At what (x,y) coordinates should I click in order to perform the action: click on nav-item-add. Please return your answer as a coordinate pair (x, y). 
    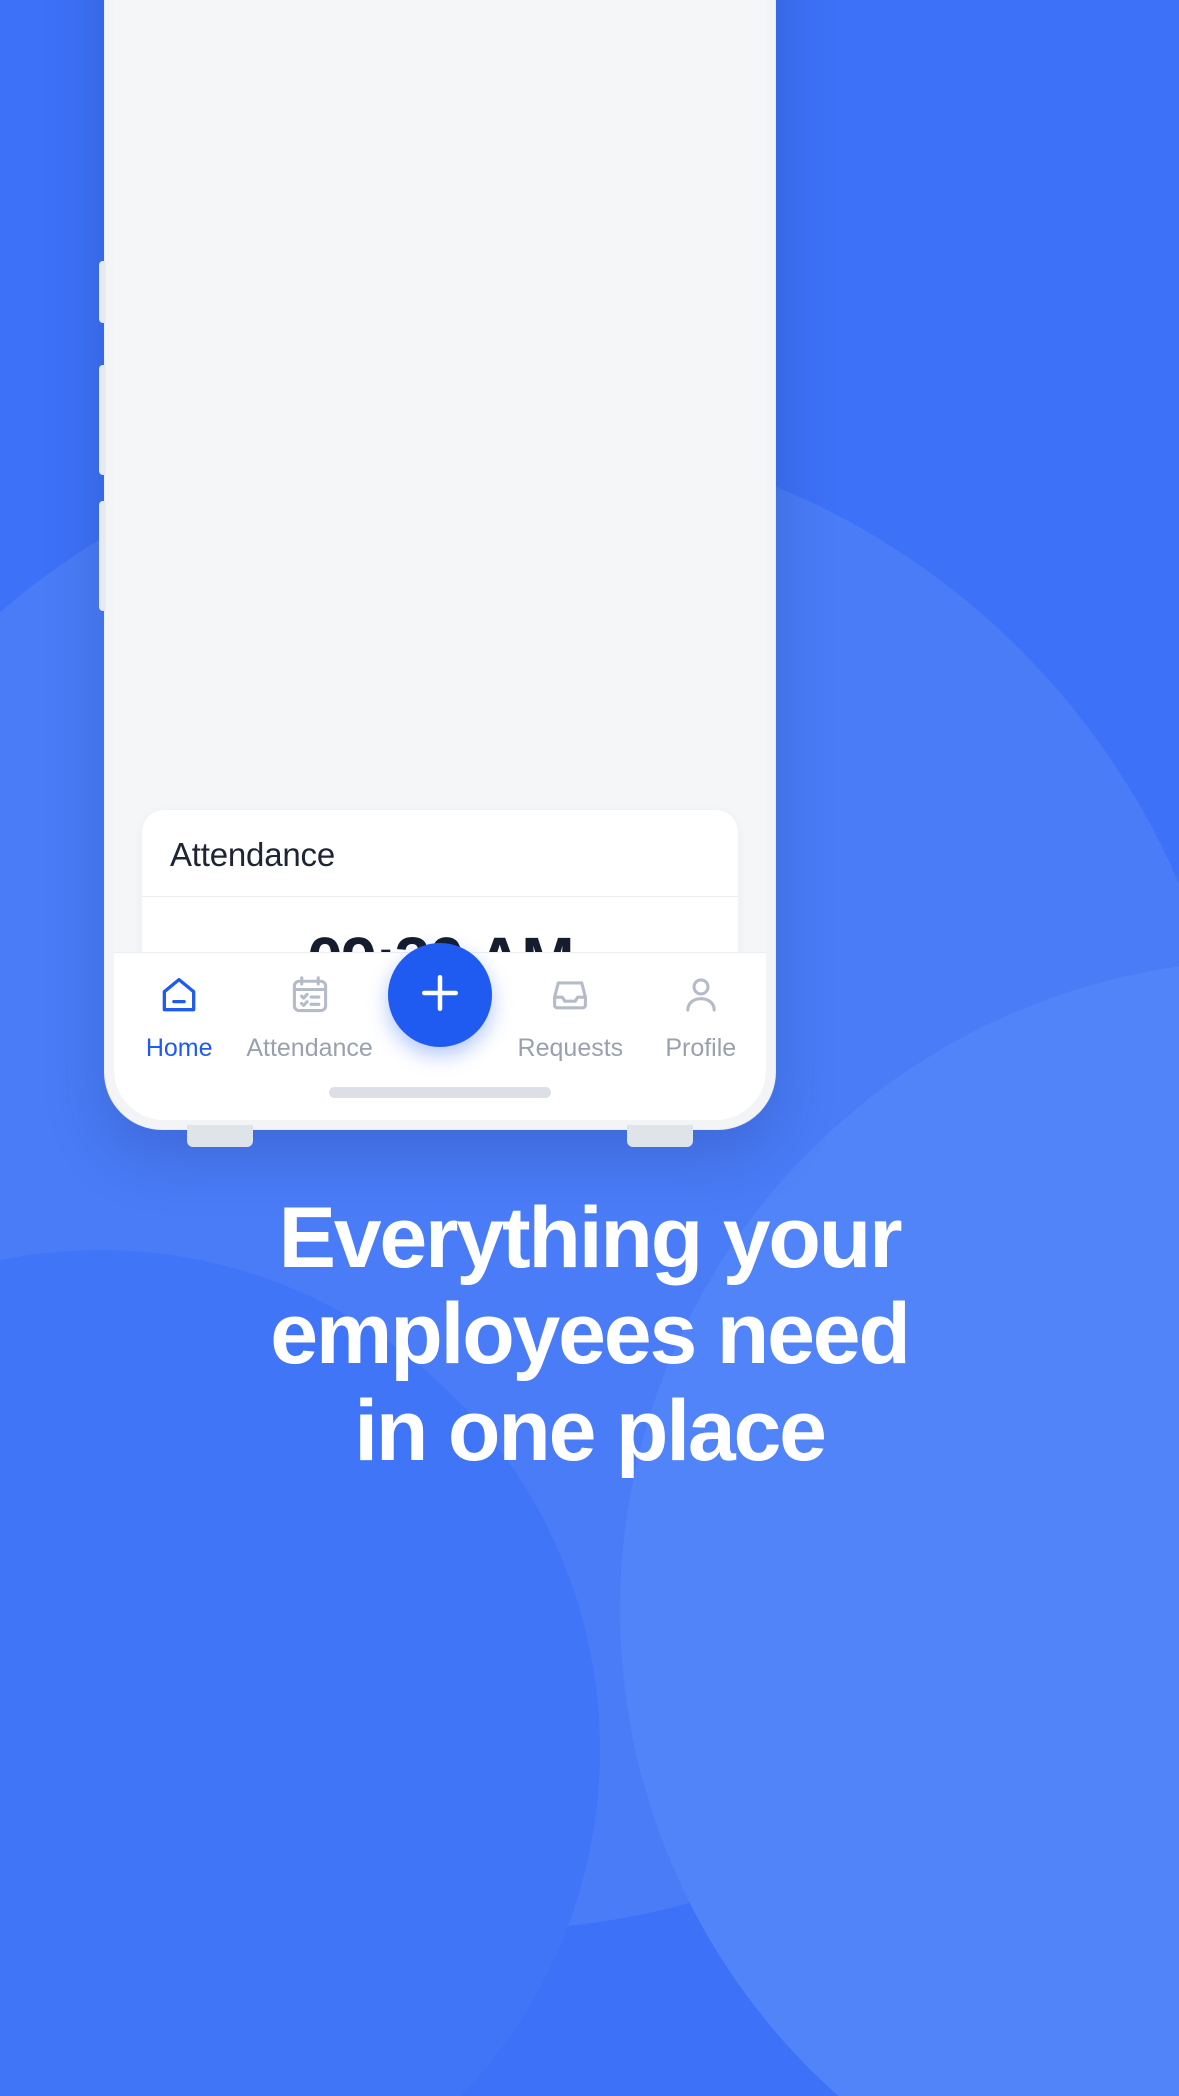
    Looking at the image, I should click on (440, 995).